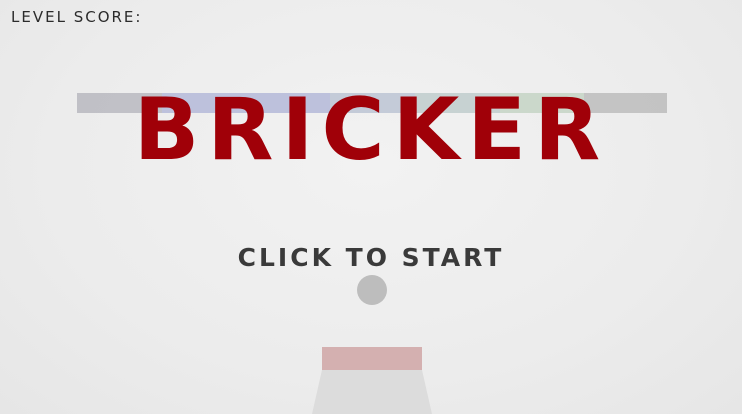 The image size is (742, 414). What do you see at coordinates (77, 17) in the screenshot?
I see `level-score-label: LEVEL SCORE:` at bounding box center [77, 17].